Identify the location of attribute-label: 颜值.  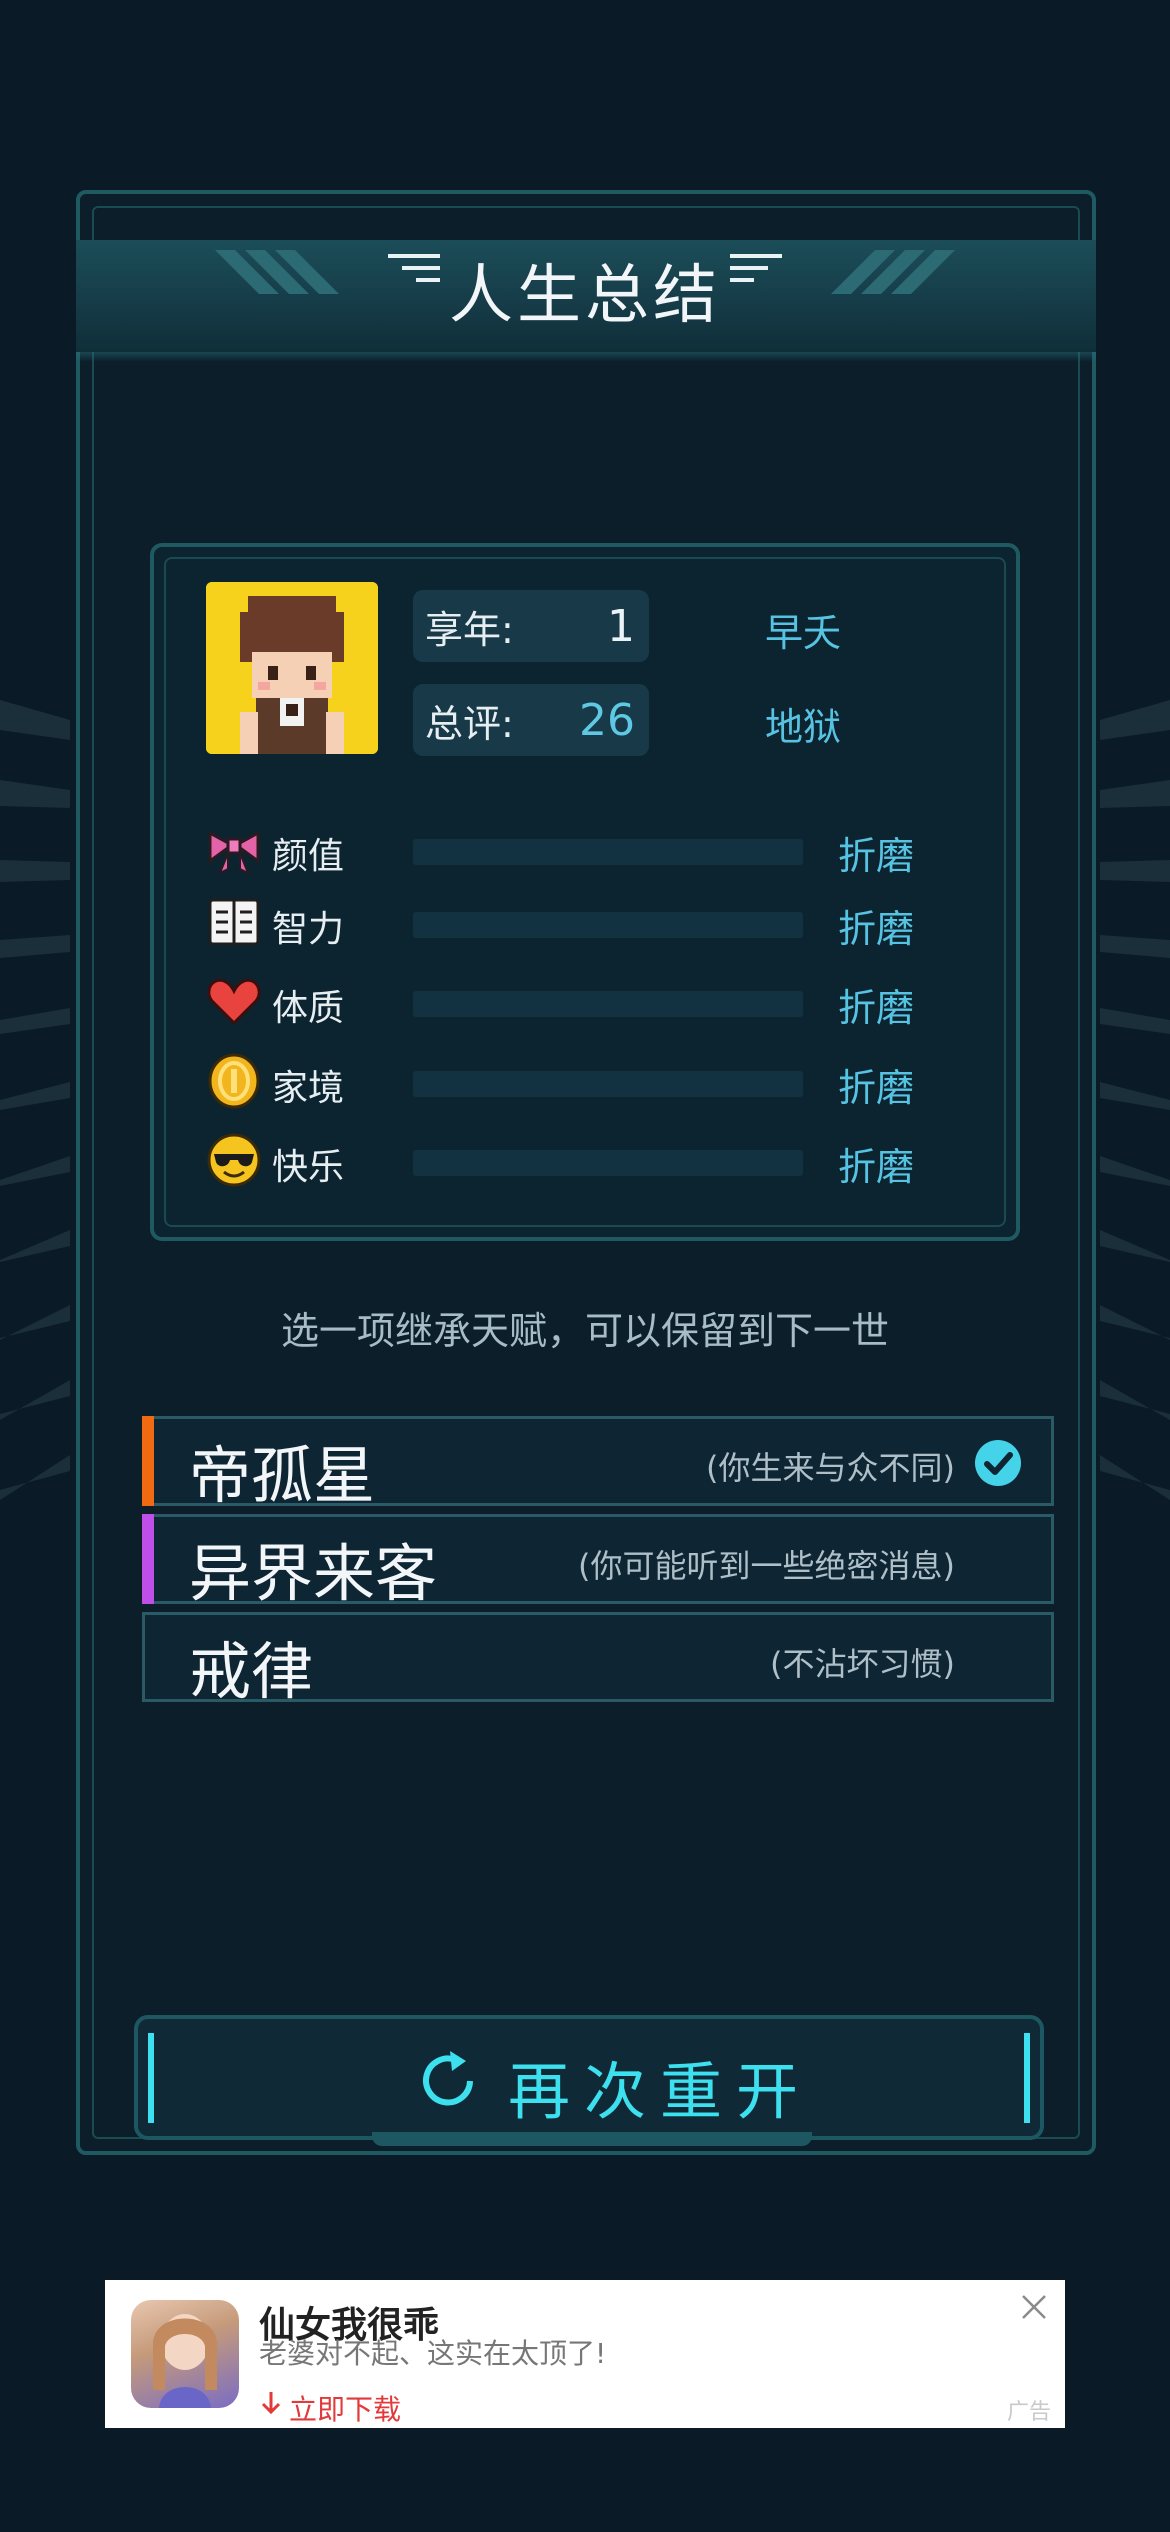
(308, 856).